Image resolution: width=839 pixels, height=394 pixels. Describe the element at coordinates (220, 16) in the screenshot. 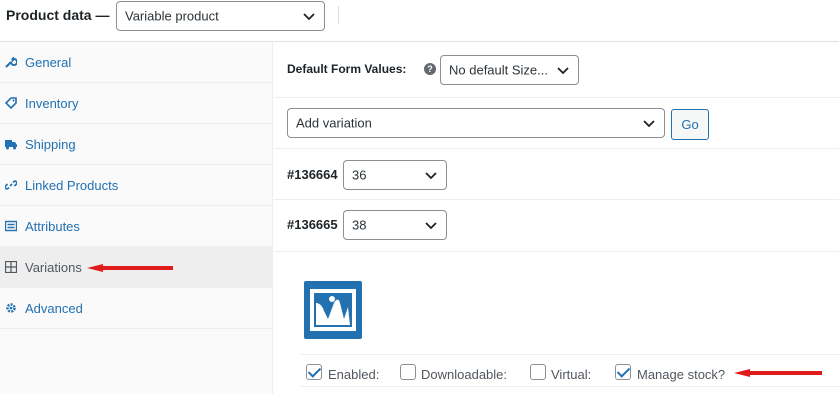

I see `product-type-select: Variable product` at that location.